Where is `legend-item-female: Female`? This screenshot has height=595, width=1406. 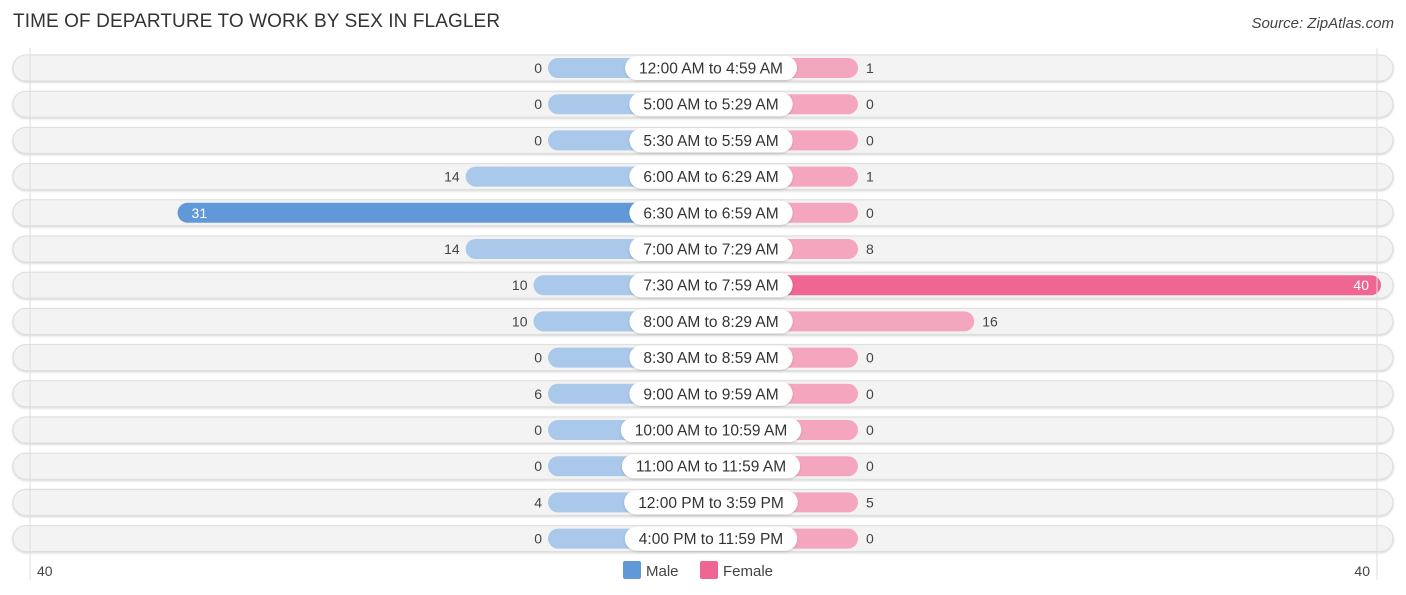 legend-item-female: Female is located at coordinates (736, 570).